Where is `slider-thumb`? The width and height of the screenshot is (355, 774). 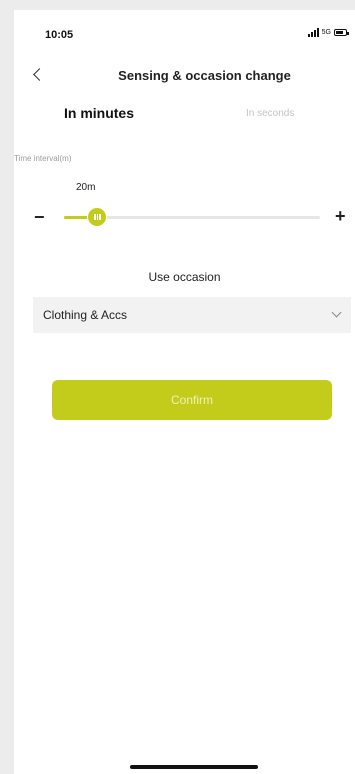
slider-thumb is located at coordinates (97, 217).